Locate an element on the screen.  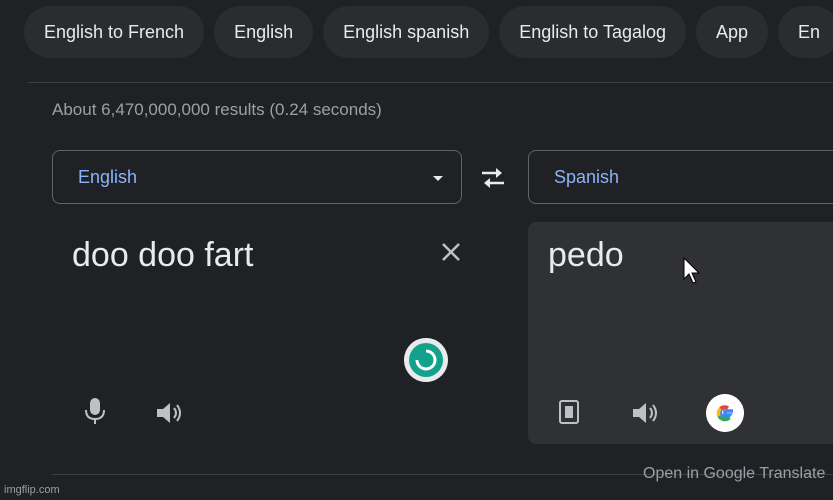
copy-icon is located at coordinates (569, 412).